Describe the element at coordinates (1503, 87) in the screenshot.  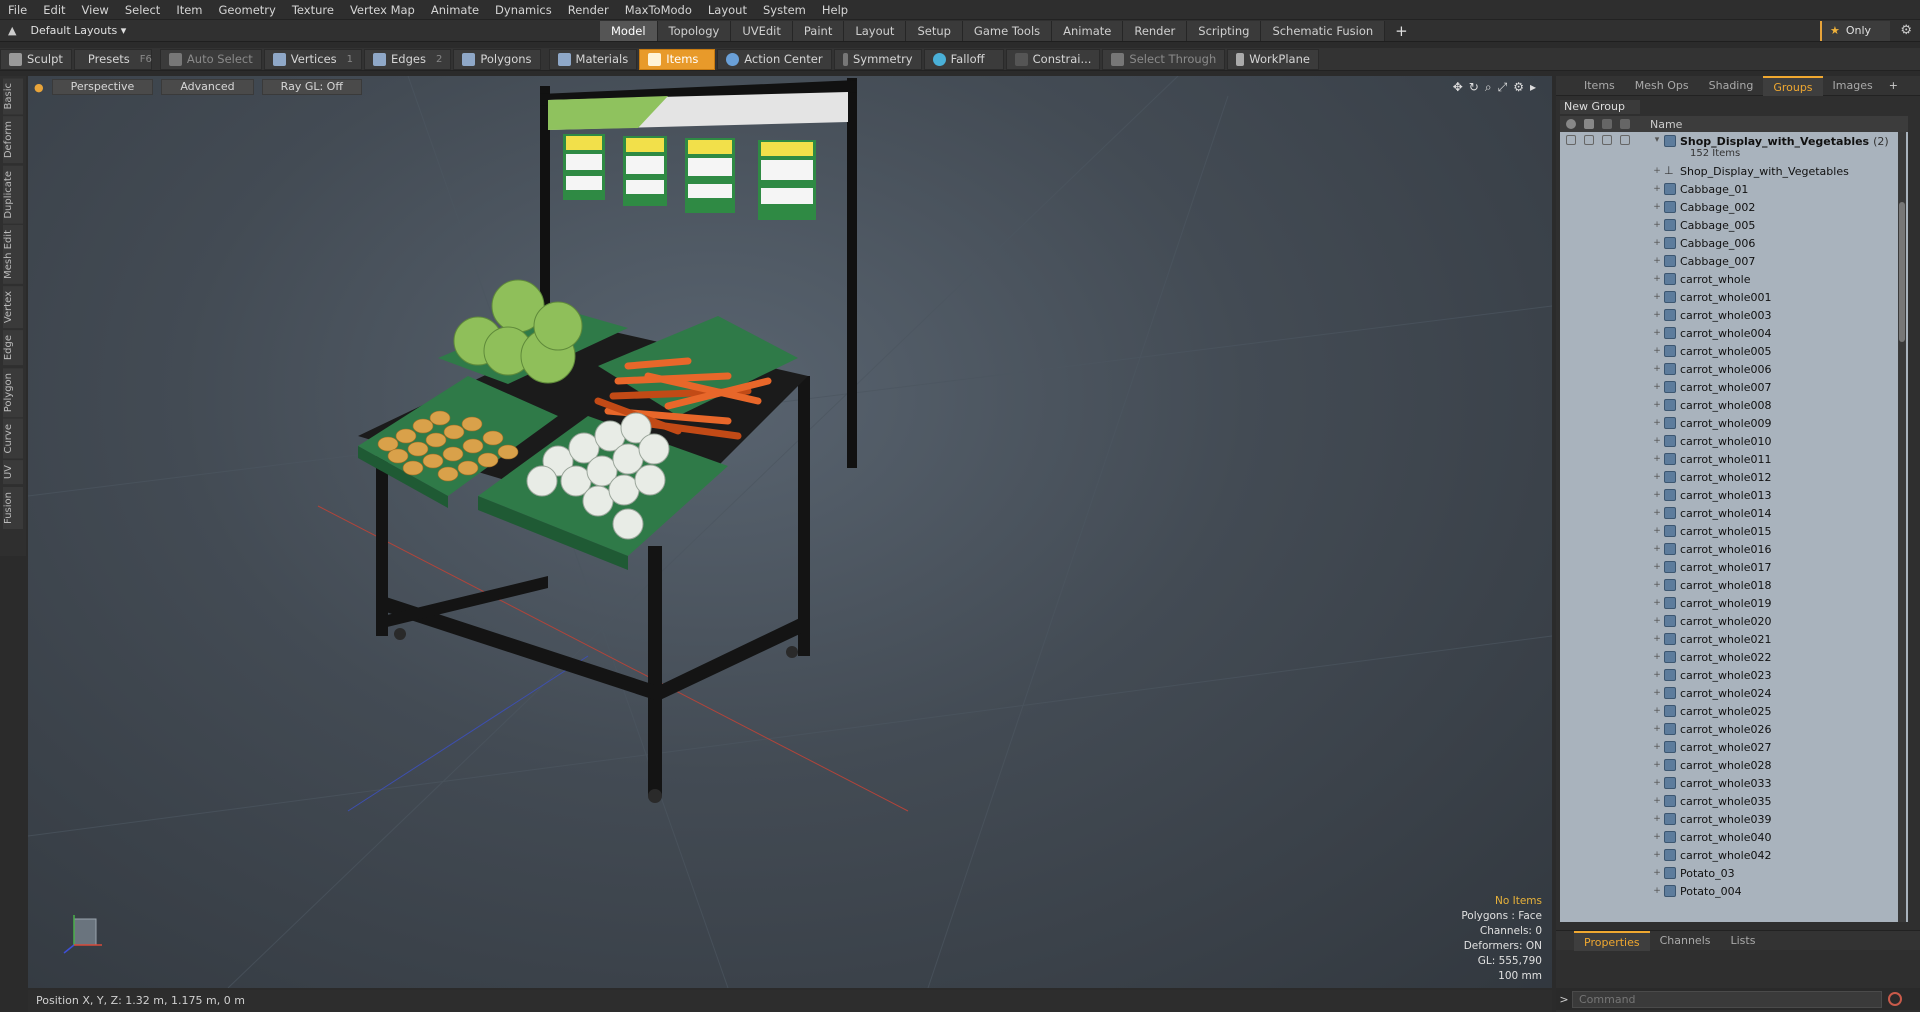
I see `fit-icon: ⤢` at that location.